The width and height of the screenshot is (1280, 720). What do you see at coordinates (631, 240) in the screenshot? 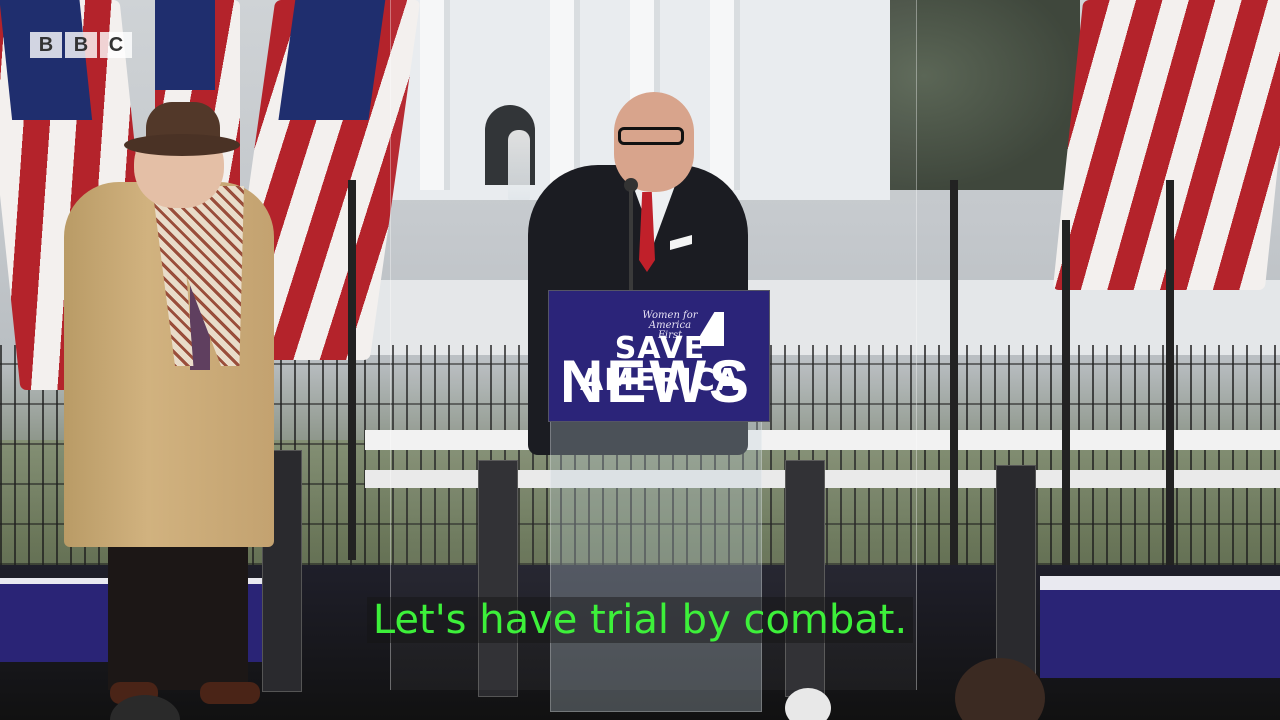
I see `microphone-stand` at bounding box center [631, 240].